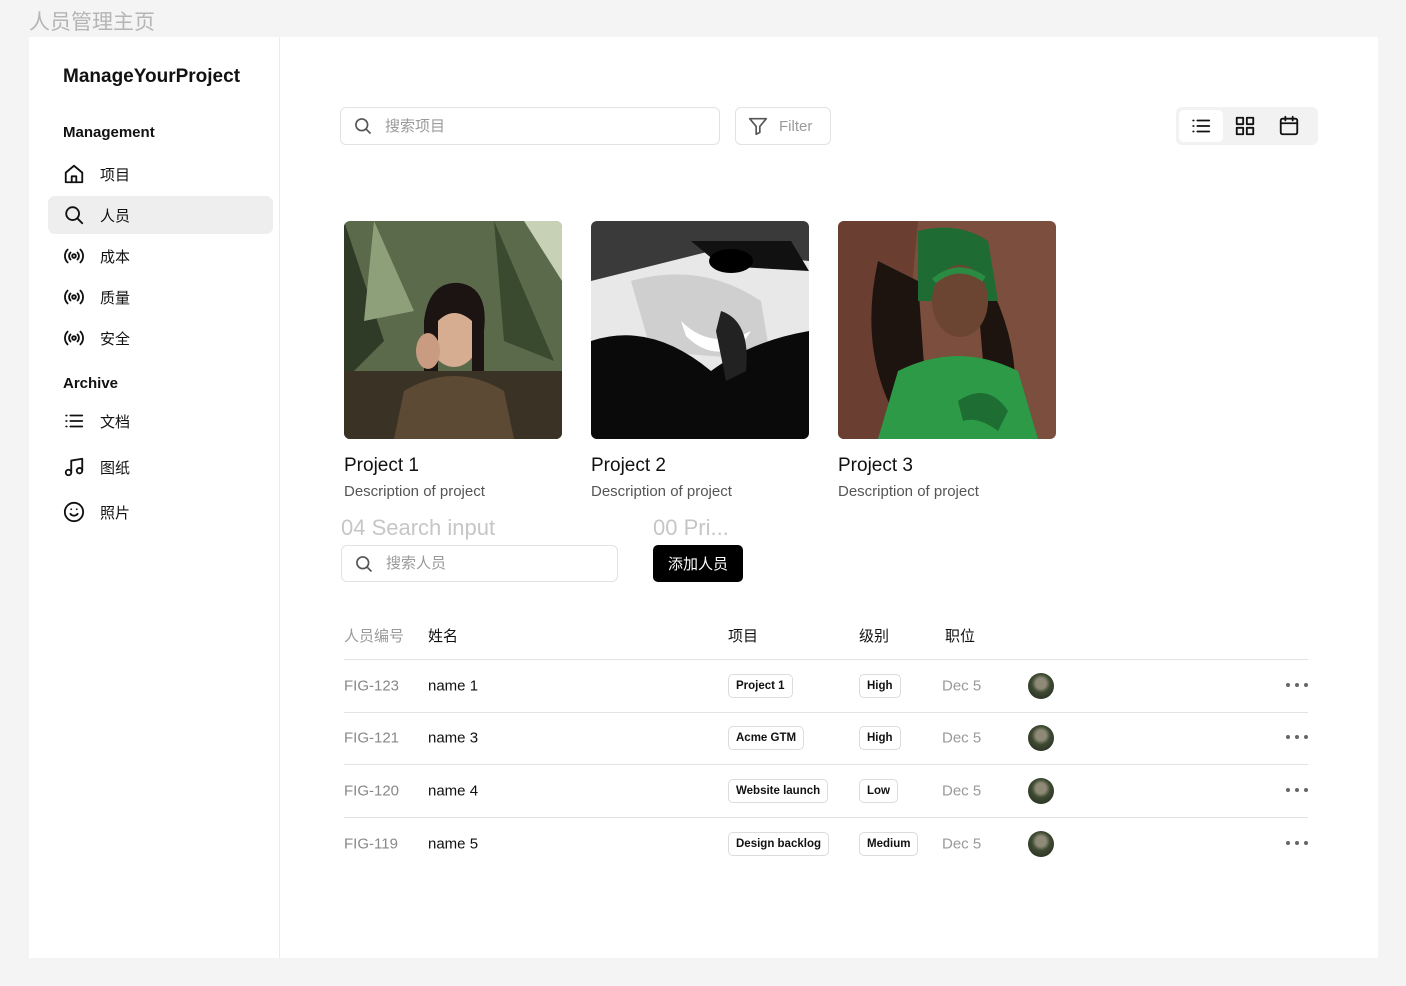  Describe the element at coordinates (878, 790) in the screenshot. I see `level-badge: Low` at that location.